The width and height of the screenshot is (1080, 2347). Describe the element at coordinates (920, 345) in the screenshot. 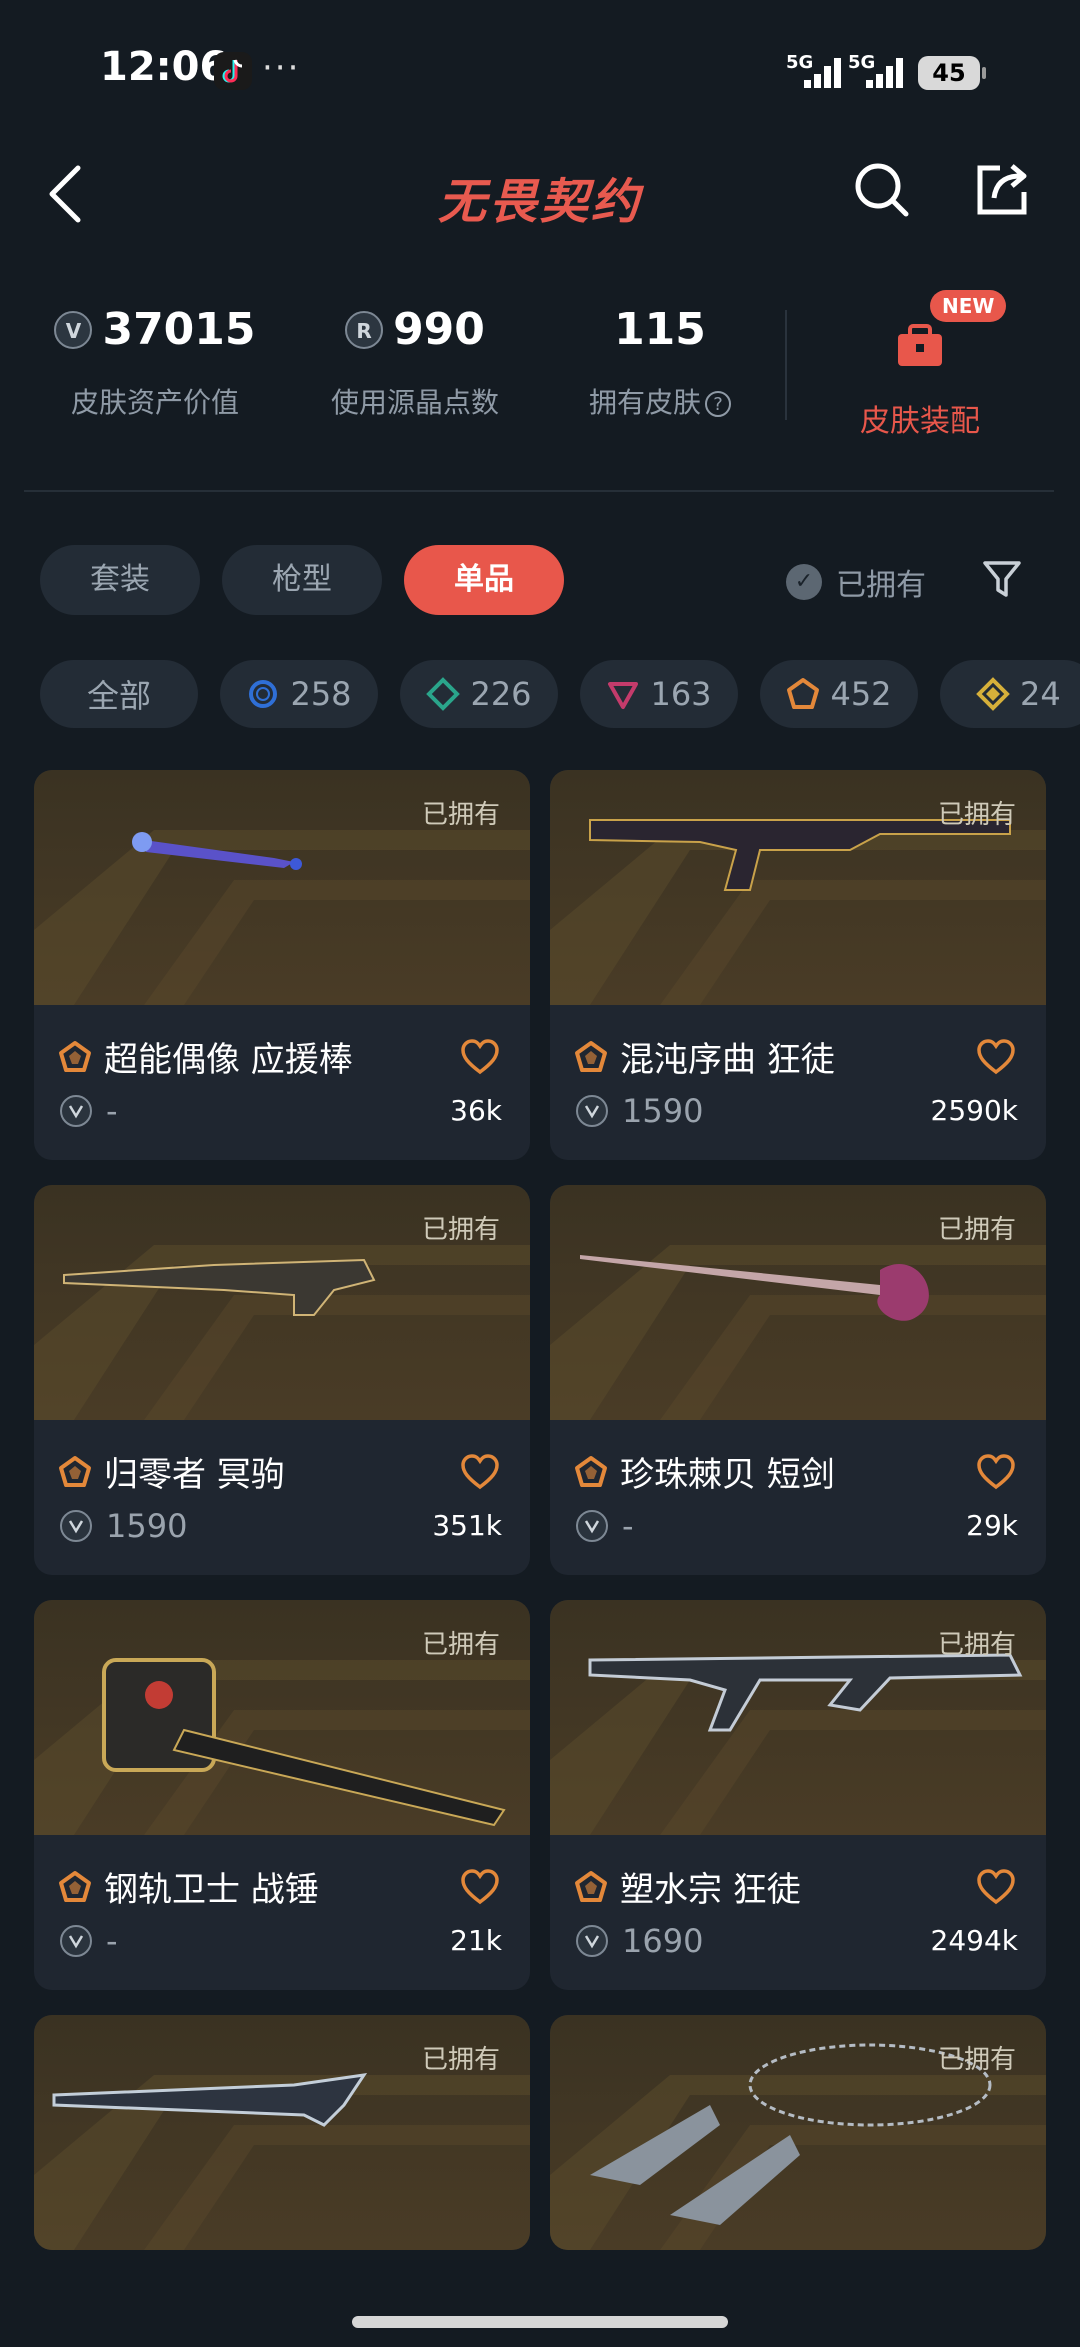

I see `loadout-bag-icon` at that location.